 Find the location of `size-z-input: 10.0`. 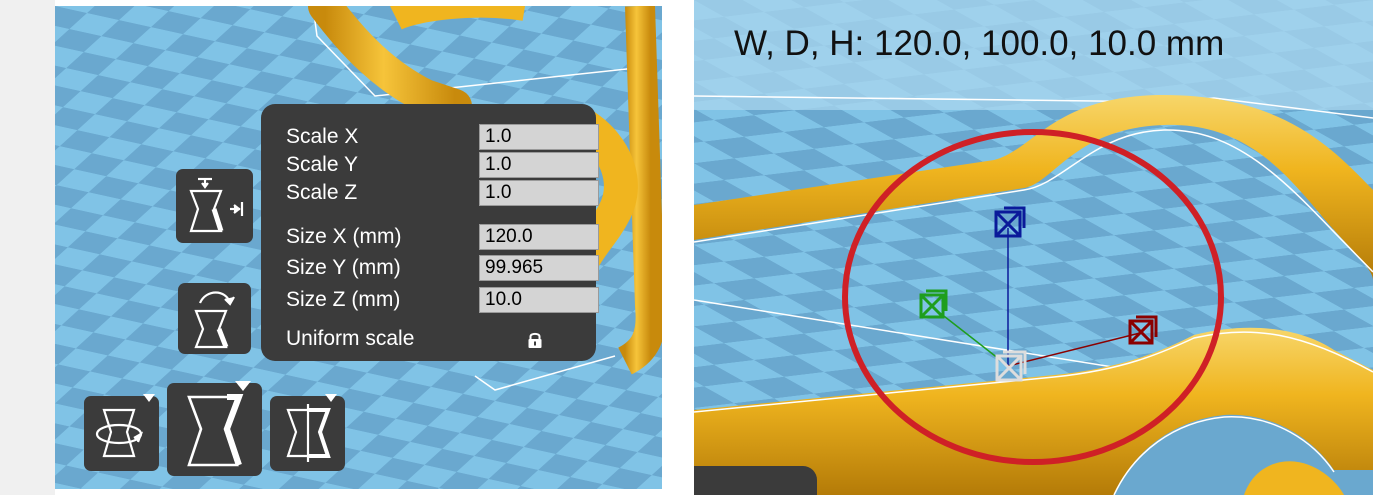

size-z-input: 10.0 is located at coordinates (539, 300).